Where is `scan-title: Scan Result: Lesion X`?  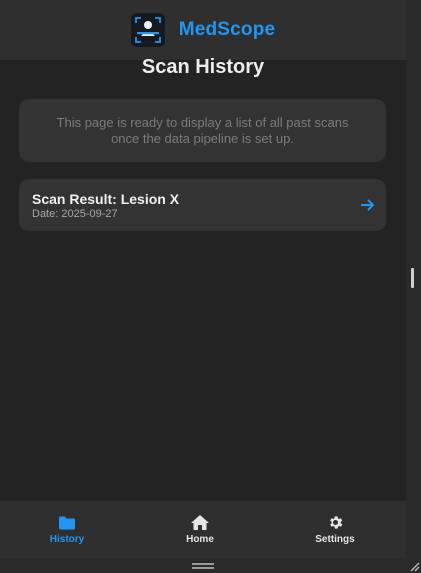
scan-title: Scan Result: Lesion X is located at coordinates (106, 199).